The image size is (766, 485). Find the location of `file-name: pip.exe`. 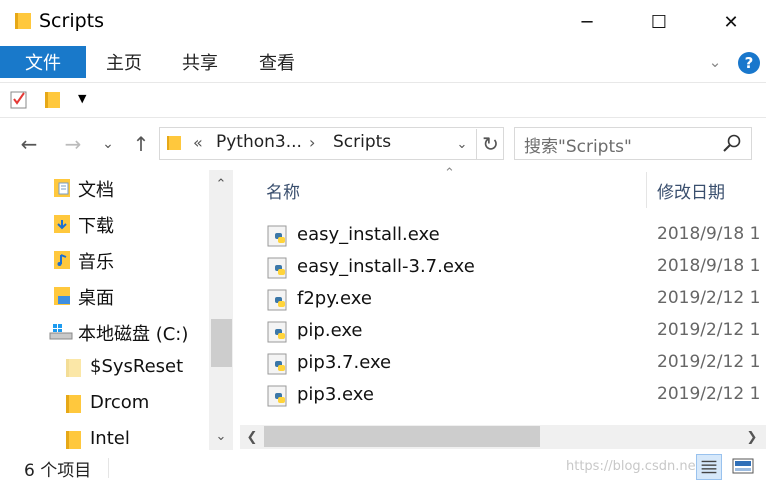

file-name: pip.exe is located at coordinates (330, 330).